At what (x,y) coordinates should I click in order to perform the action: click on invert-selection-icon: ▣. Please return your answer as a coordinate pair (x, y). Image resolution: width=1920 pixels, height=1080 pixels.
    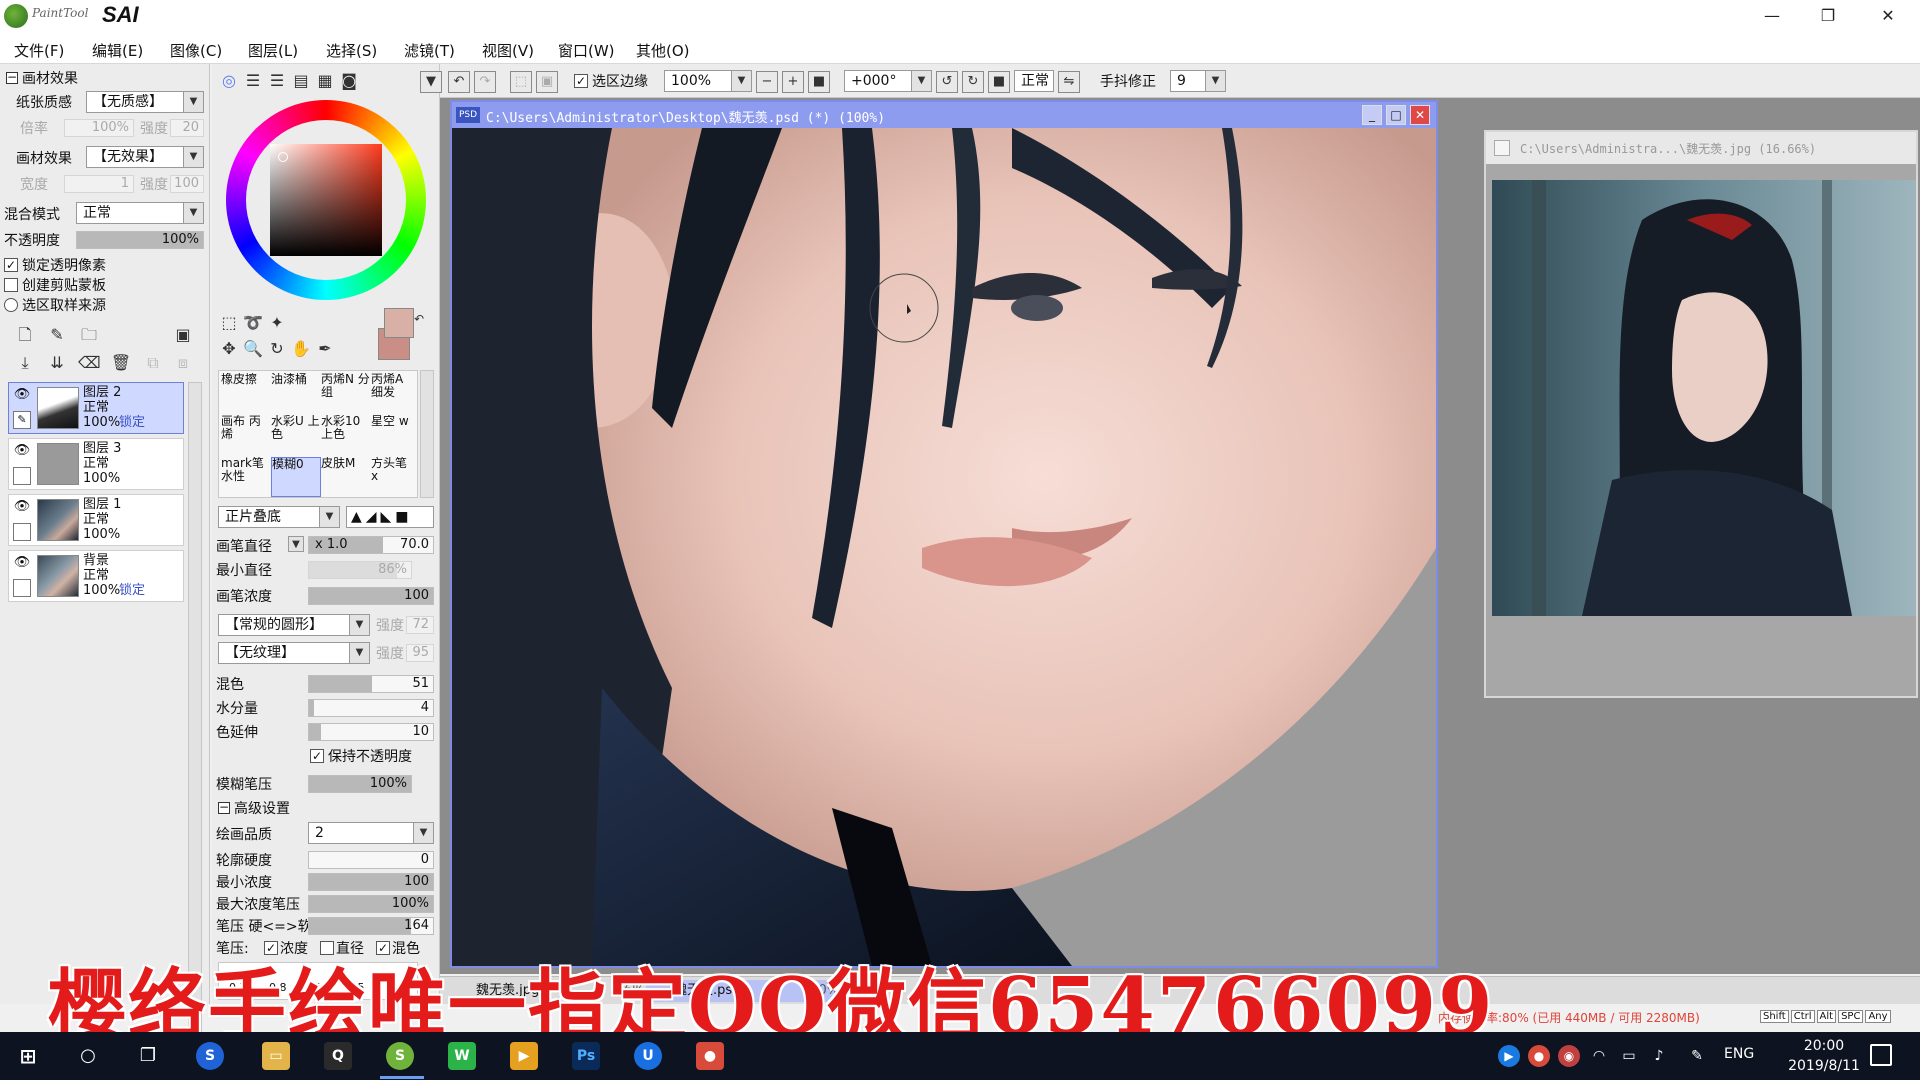
    Looking at the image, I should click on (547, 82).